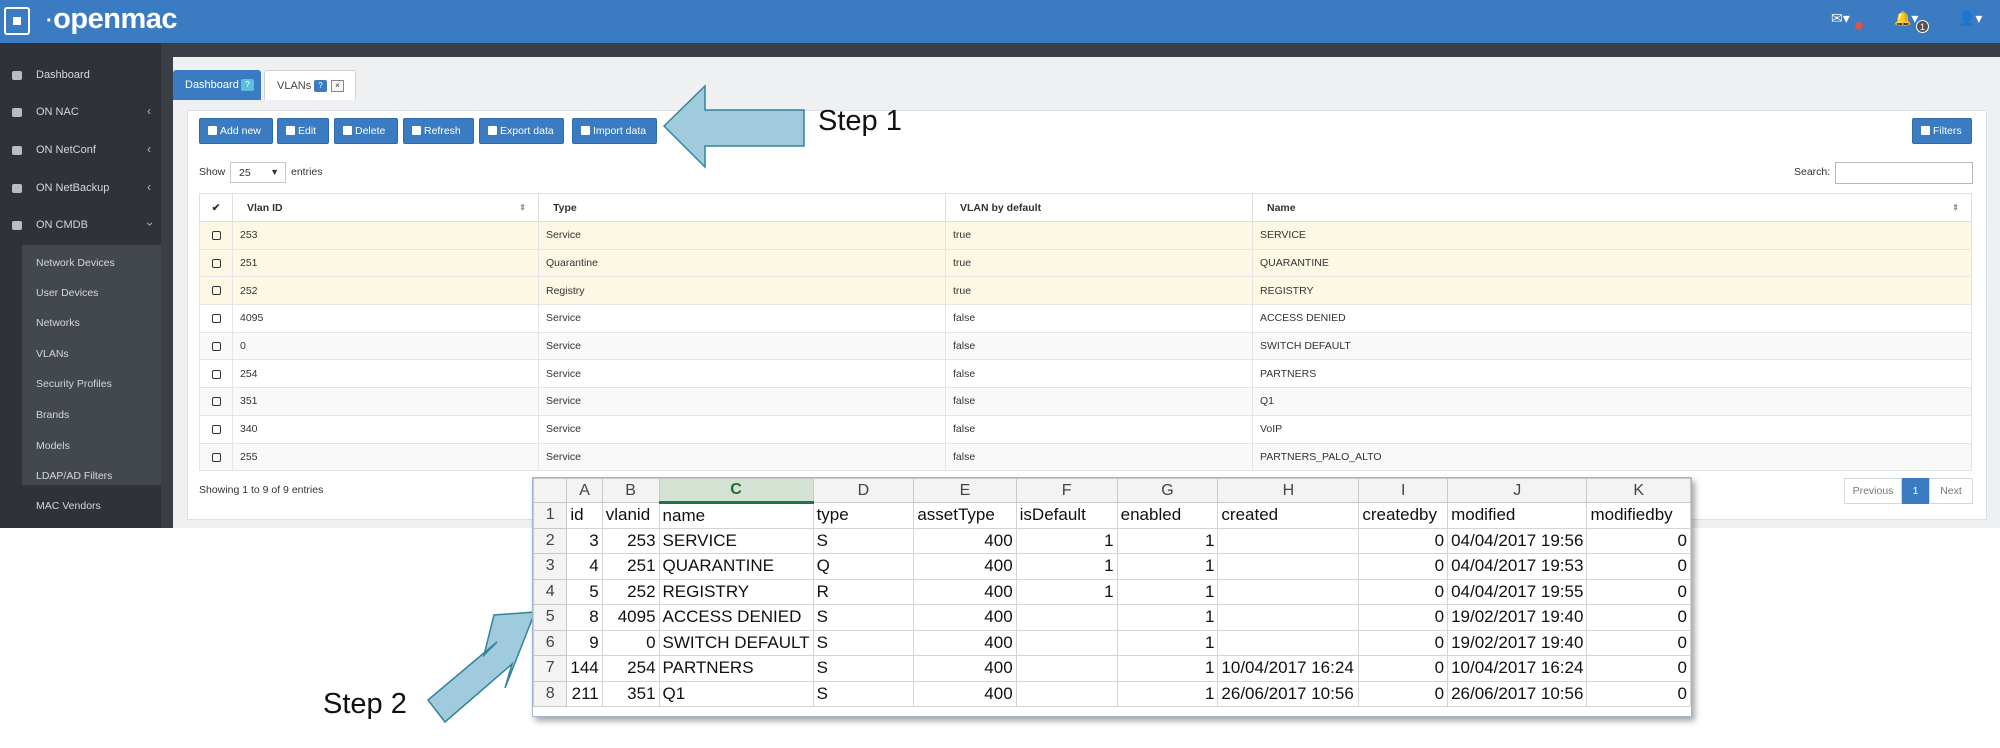 This screenshot has width=2000, height=748. What do you see at coordinates (736, 693) in the screenshot?
I see `sheet-cell: Q1` at bounding box center [736, 693].